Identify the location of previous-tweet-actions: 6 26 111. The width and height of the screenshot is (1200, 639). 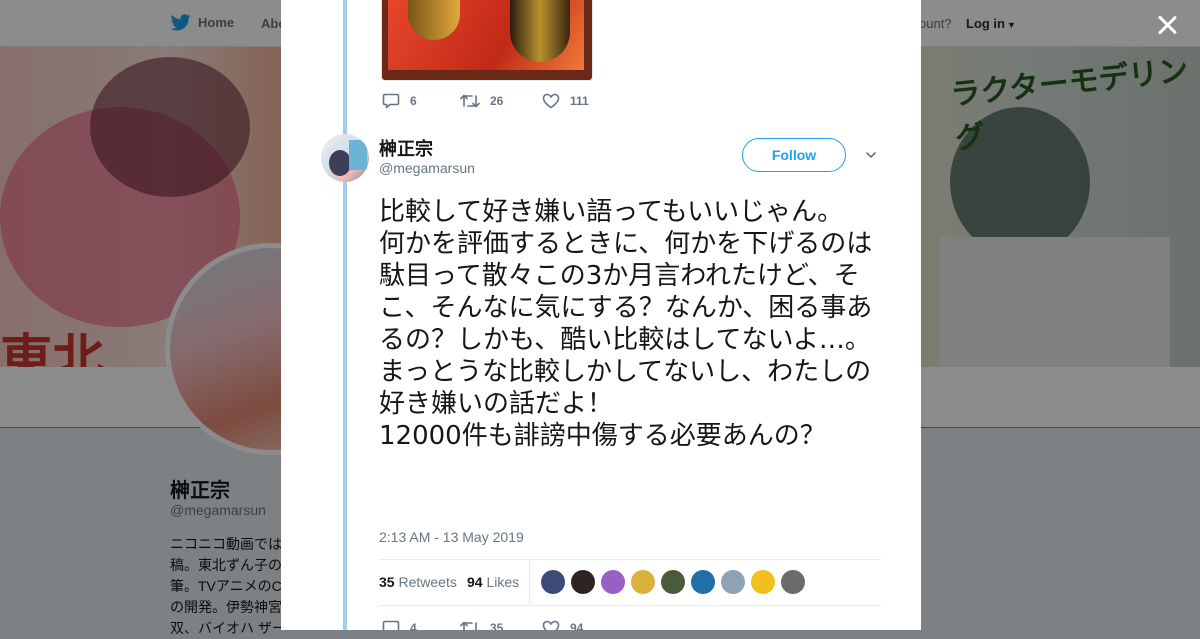
(485, 101).